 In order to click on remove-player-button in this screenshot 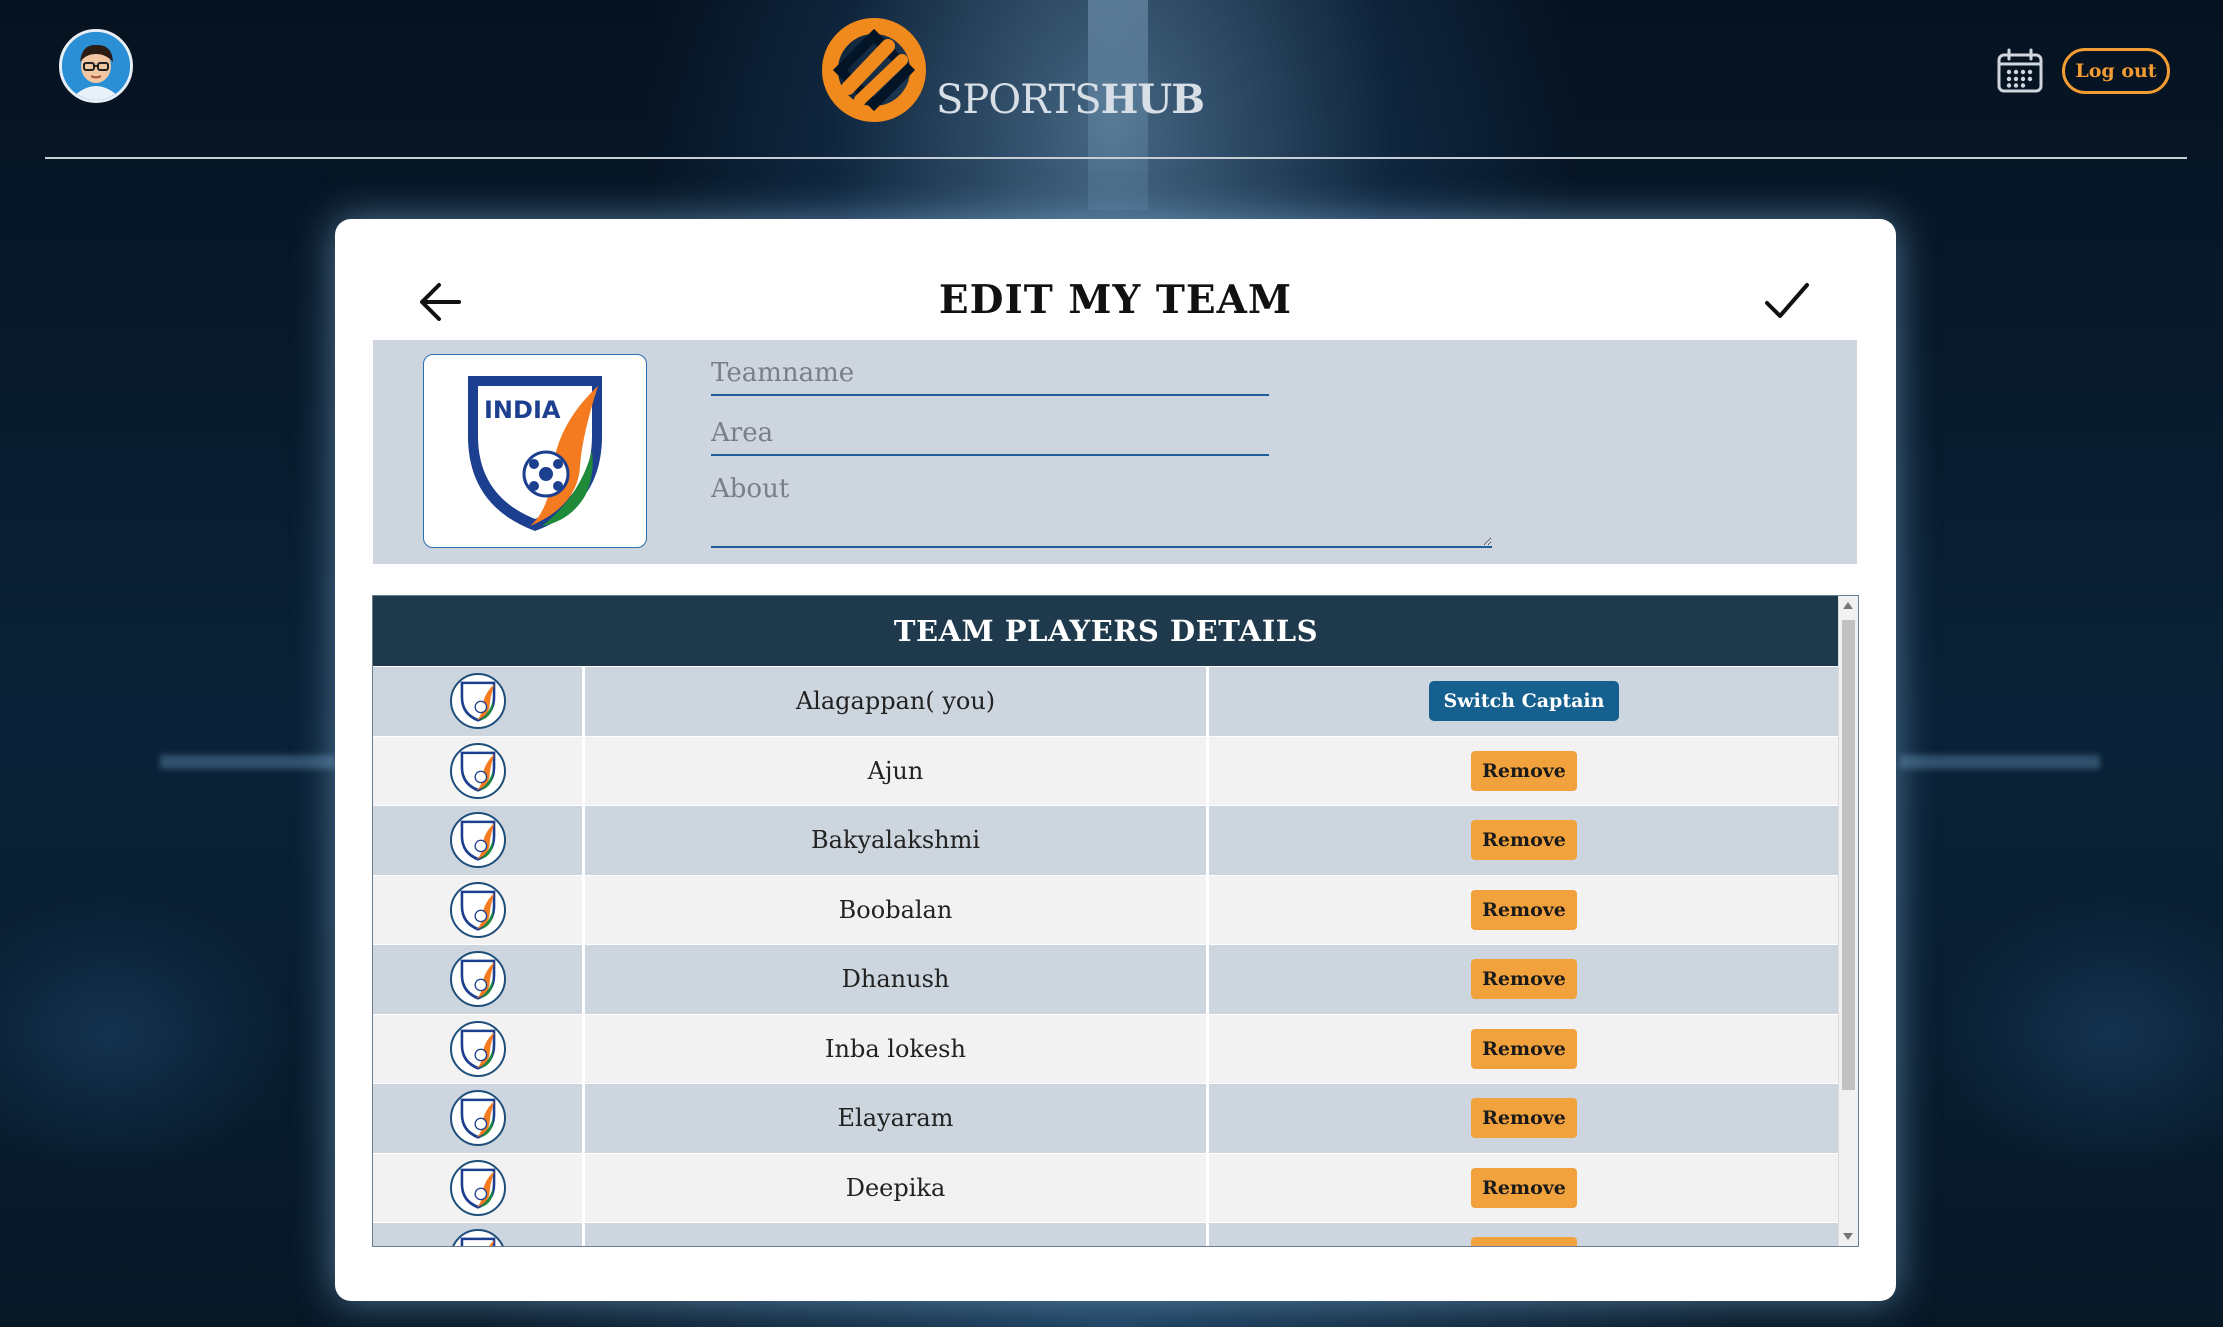, I will do `click(1524, 1241)`.